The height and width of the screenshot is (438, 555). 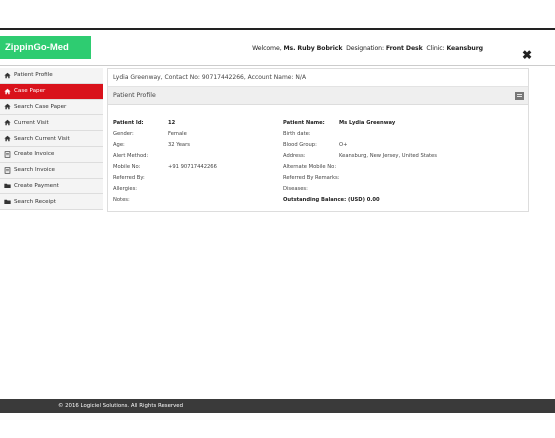 I want to click on notes-label: Notes:, so click(x=121, y=200).